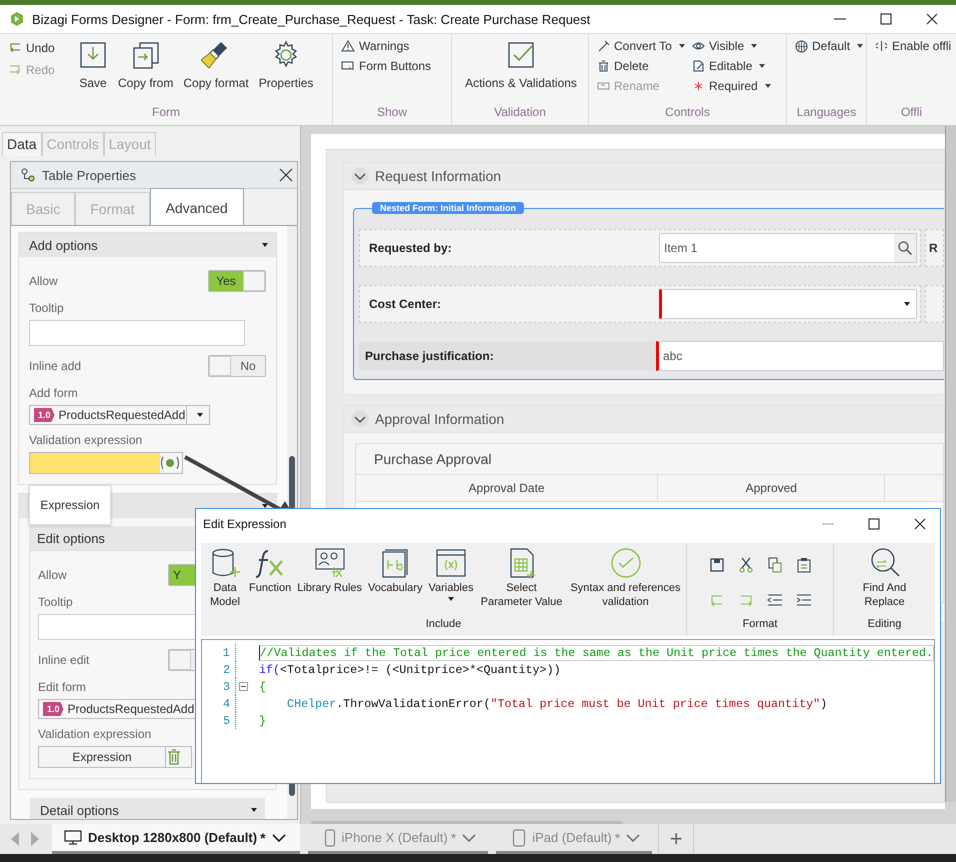  What do you see at coordinates (557, 703) in the screenshot?
I see `code-line: CHelper.ThrowValidationError("Total price must be Unit price times quantity")` at bounding box center [557, 703].